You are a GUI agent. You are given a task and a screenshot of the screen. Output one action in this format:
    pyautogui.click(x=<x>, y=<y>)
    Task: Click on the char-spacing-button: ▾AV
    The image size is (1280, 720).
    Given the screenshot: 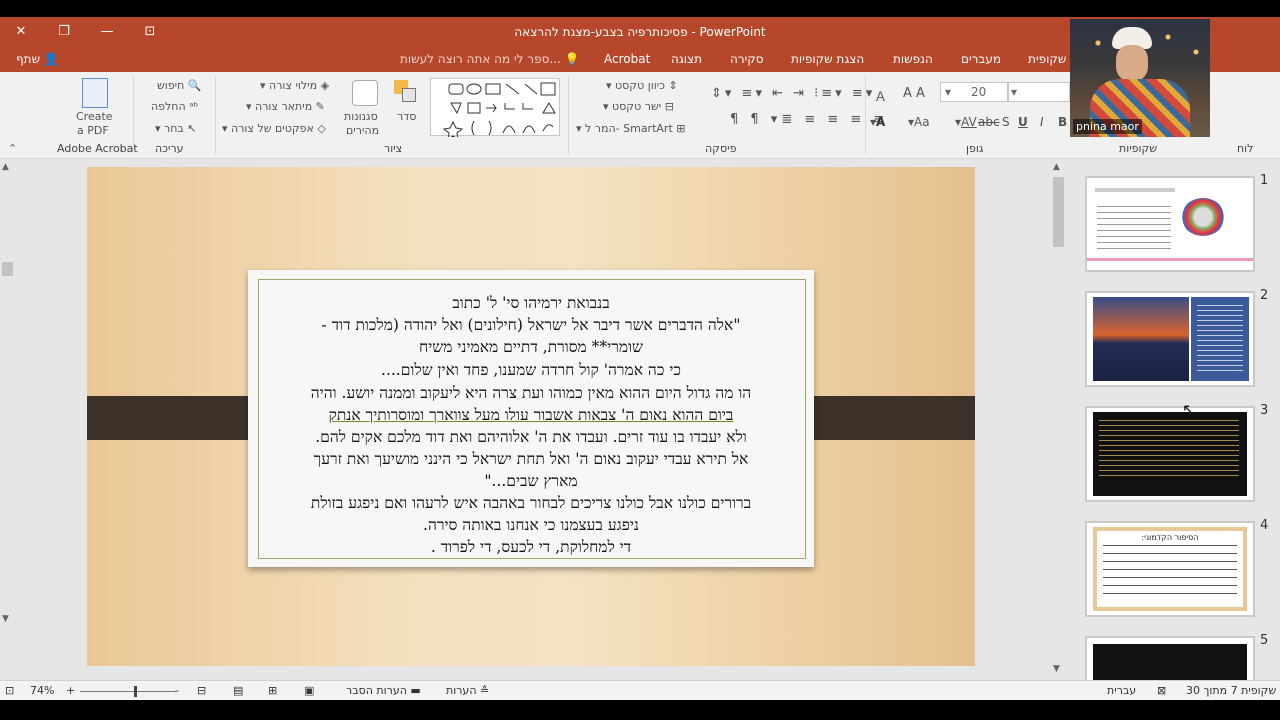 What is the action you would take?
    pyautogui.click(x=966, y=122)
    